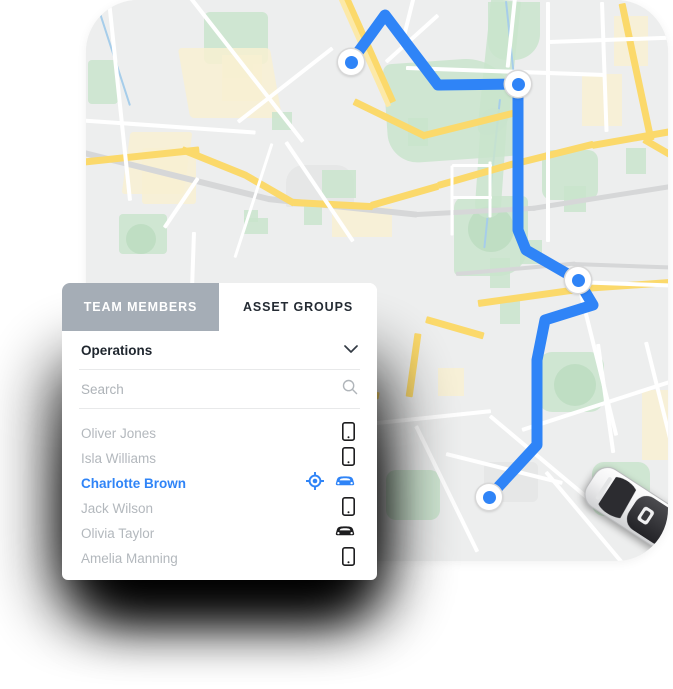  What do you see at coordinates (119, 458) in the screenshot?
I see `member-name: Isla Williams` at bounding box center [119, 458].